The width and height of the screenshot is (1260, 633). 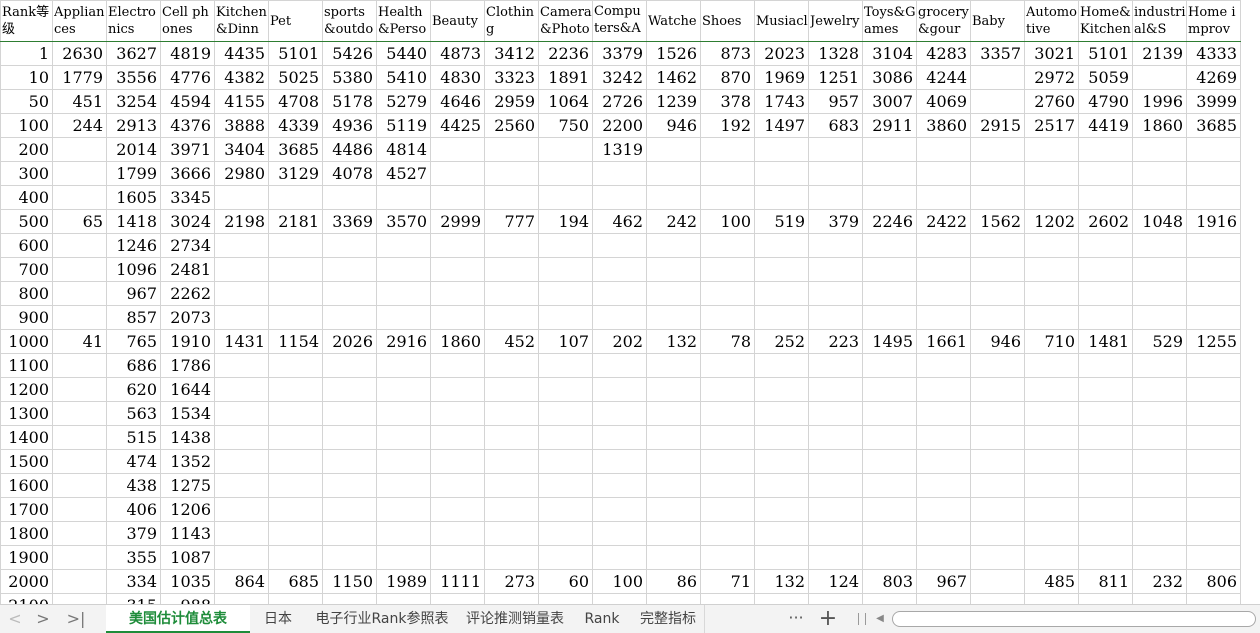 What do you see at coordinates (26, 598) in the screenshot?
I see `rank-cell: 2100` at bounding box center [26, 598].